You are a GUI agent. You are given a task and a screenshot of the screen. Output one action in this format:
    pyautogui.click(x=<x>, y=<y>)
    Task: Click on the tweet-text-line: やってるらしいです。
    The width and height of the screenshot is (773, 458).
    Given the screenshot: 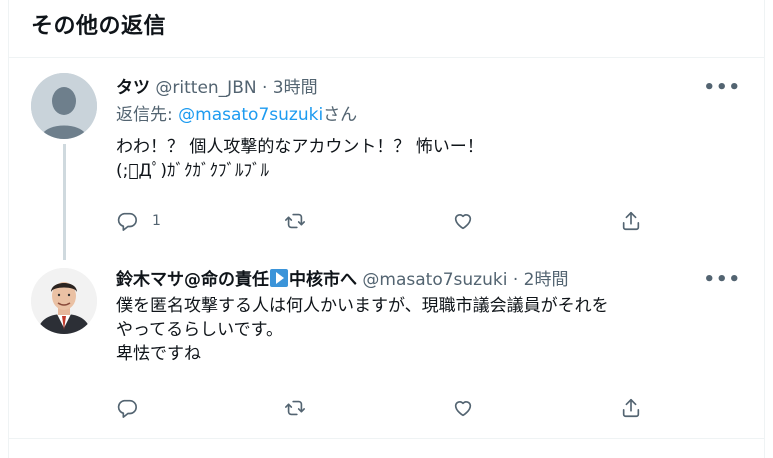 What is the action you would take?
    pyautogui.click(x=199, y=330)
    